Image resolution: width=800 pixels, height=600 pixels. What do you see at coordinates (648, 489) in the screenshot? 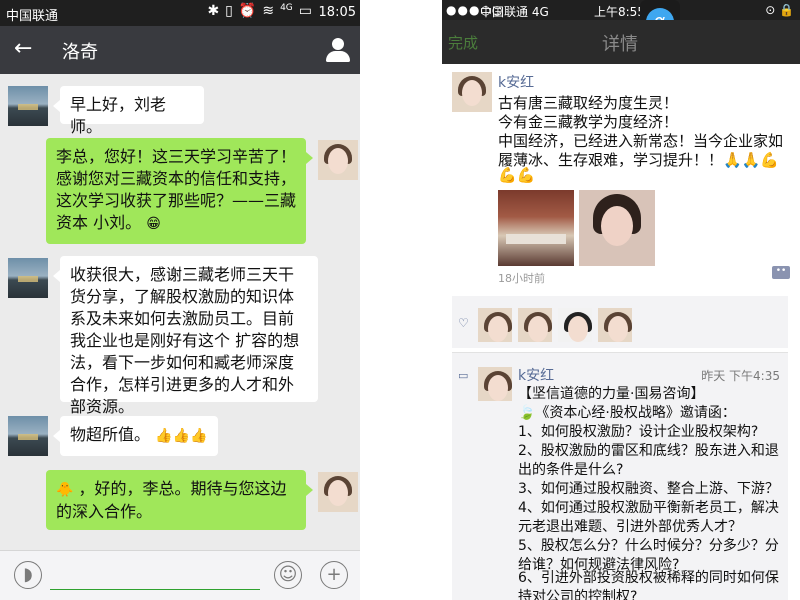
I see `comment-line: 3、如何通过股权融资、整合上游、下游？` at bounding box center [648, 489].